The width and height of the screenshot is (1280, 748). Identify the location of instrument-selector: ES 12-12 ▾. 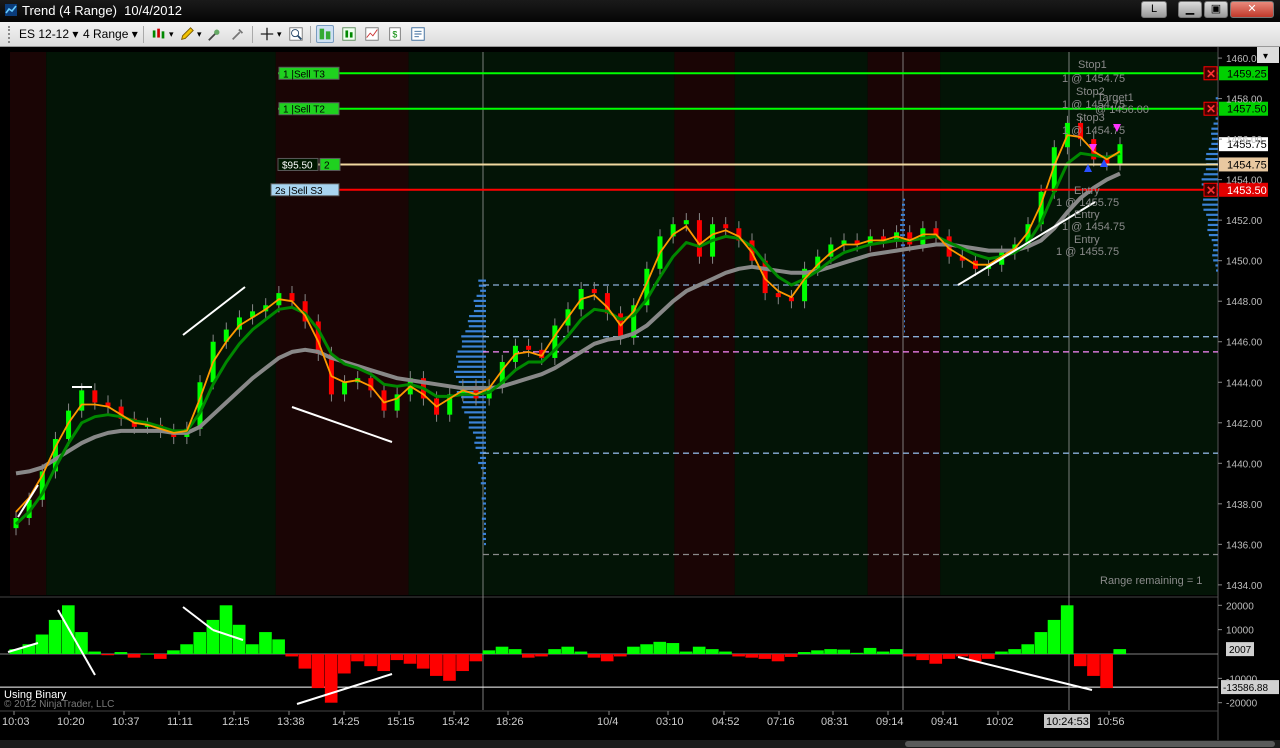
(48, 34).